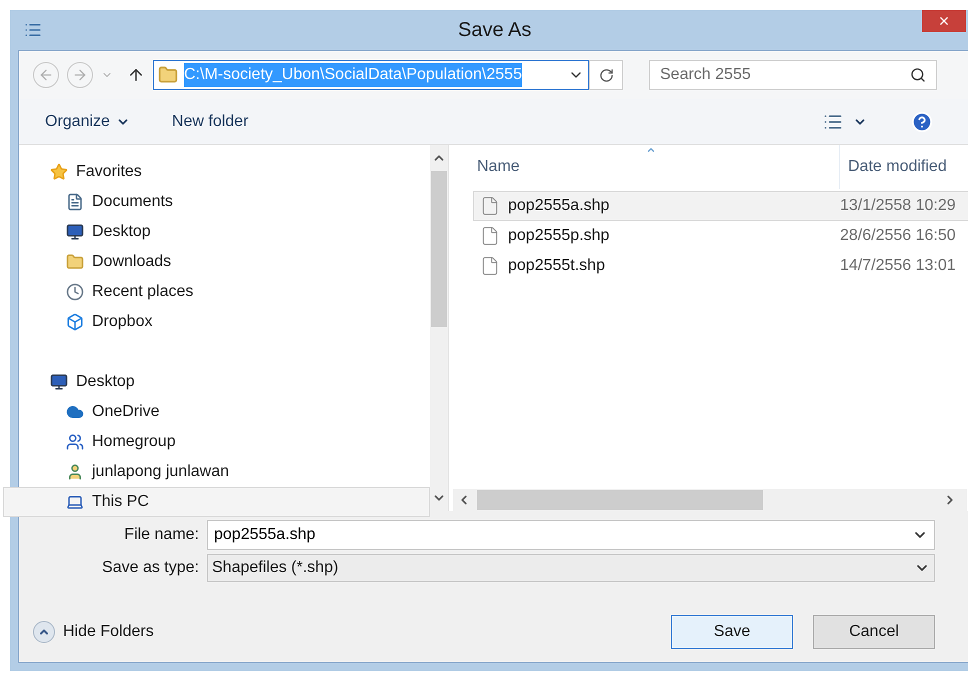  What do you see at coordinates (216, 412) in the screenshot?
I see `sidebar-item: OneDrive` at bounding box center [216, 412].